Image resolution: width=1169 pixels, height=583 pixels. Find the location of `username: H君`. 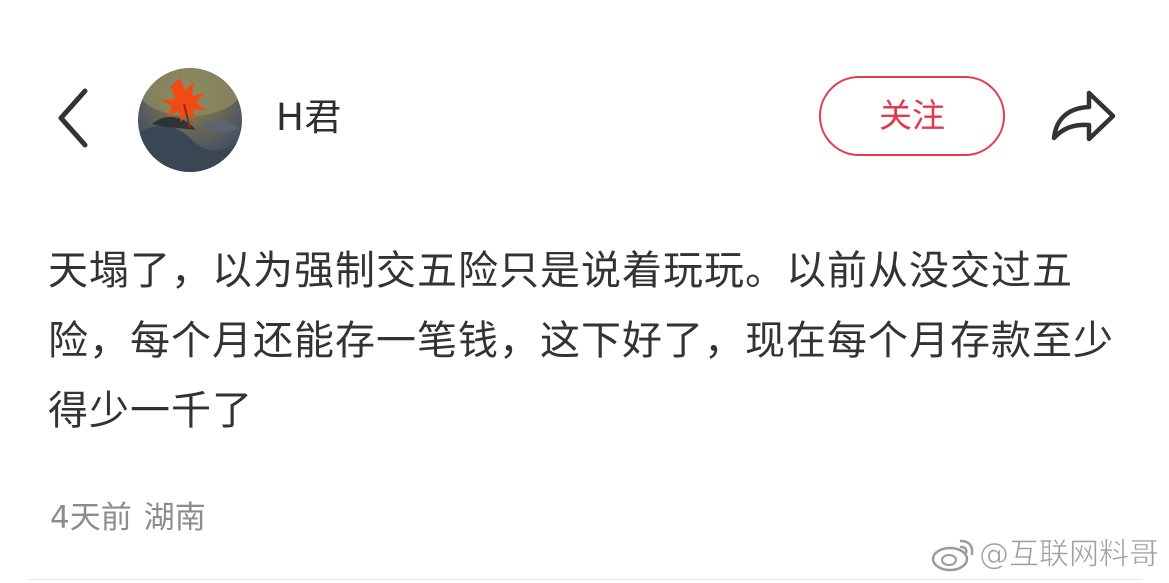

username: H君 is located at coordinates (309, 118).